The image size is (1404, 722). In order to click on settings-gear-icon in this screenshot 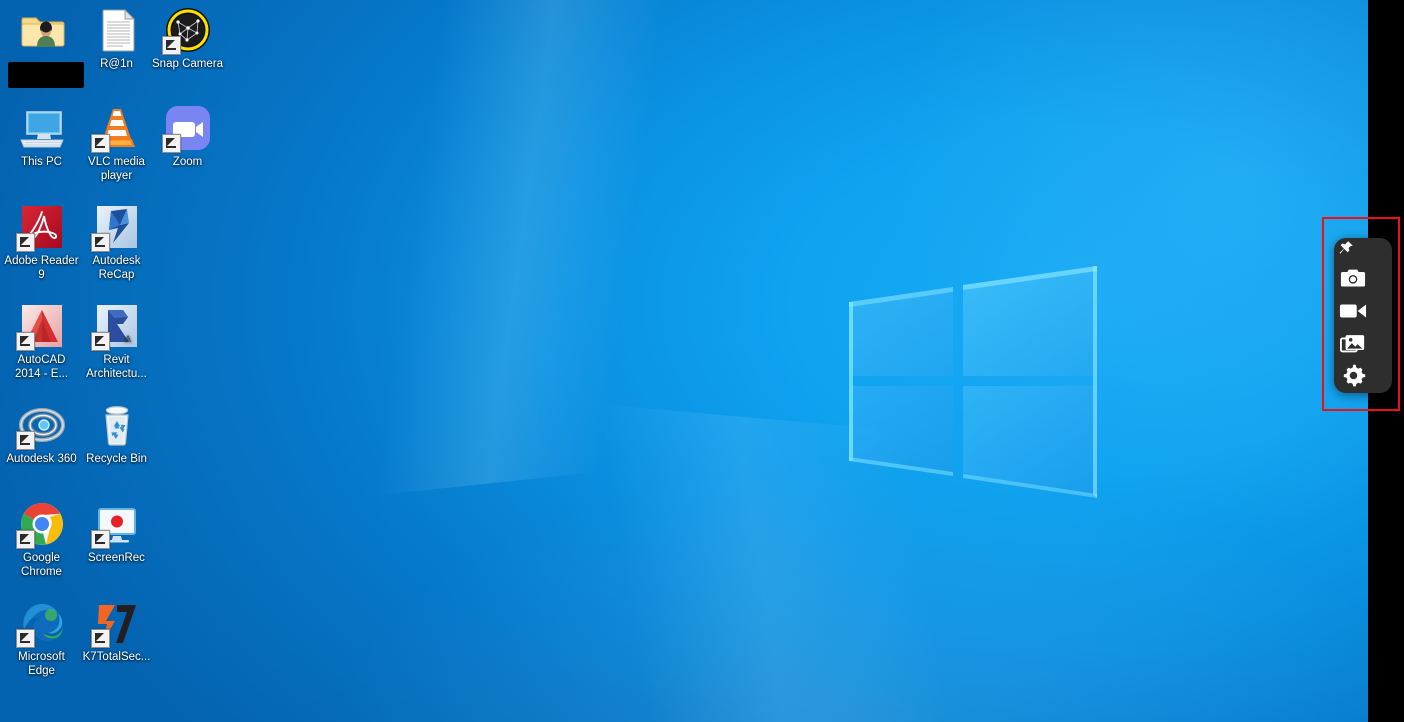, I will do `click(1353, 375)`.